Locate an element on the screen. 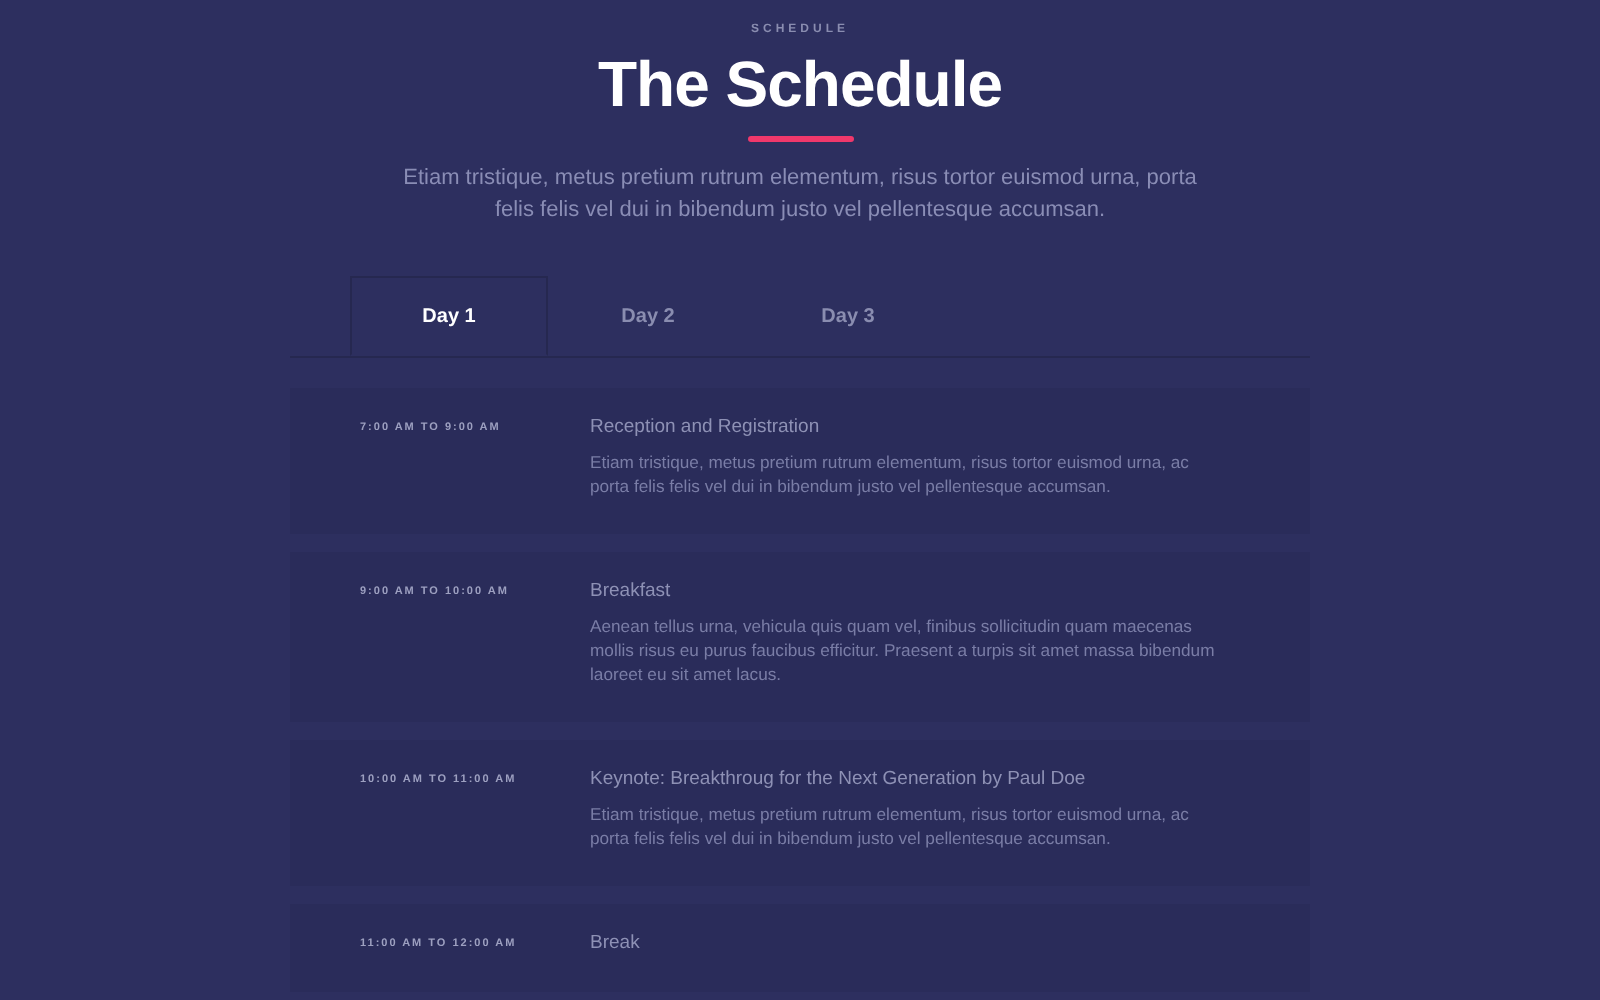  day-tab: Day 3 is located at coordinates (848, 316).